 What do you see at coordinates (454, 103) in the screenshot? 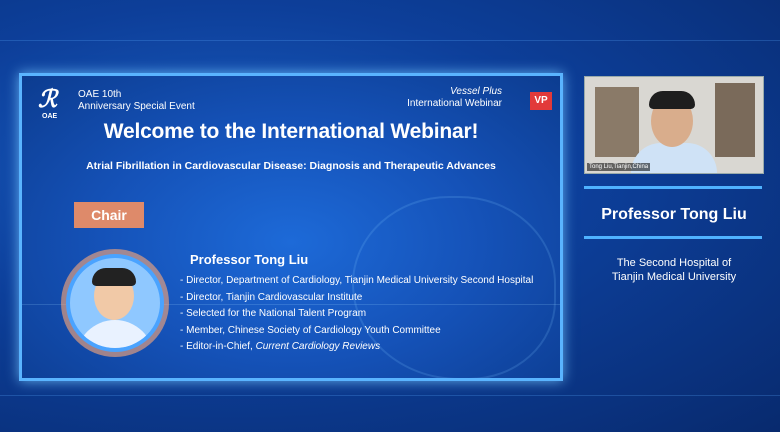
I see `publisher-line-2: International Webinar` at bounding box center [454, 103].